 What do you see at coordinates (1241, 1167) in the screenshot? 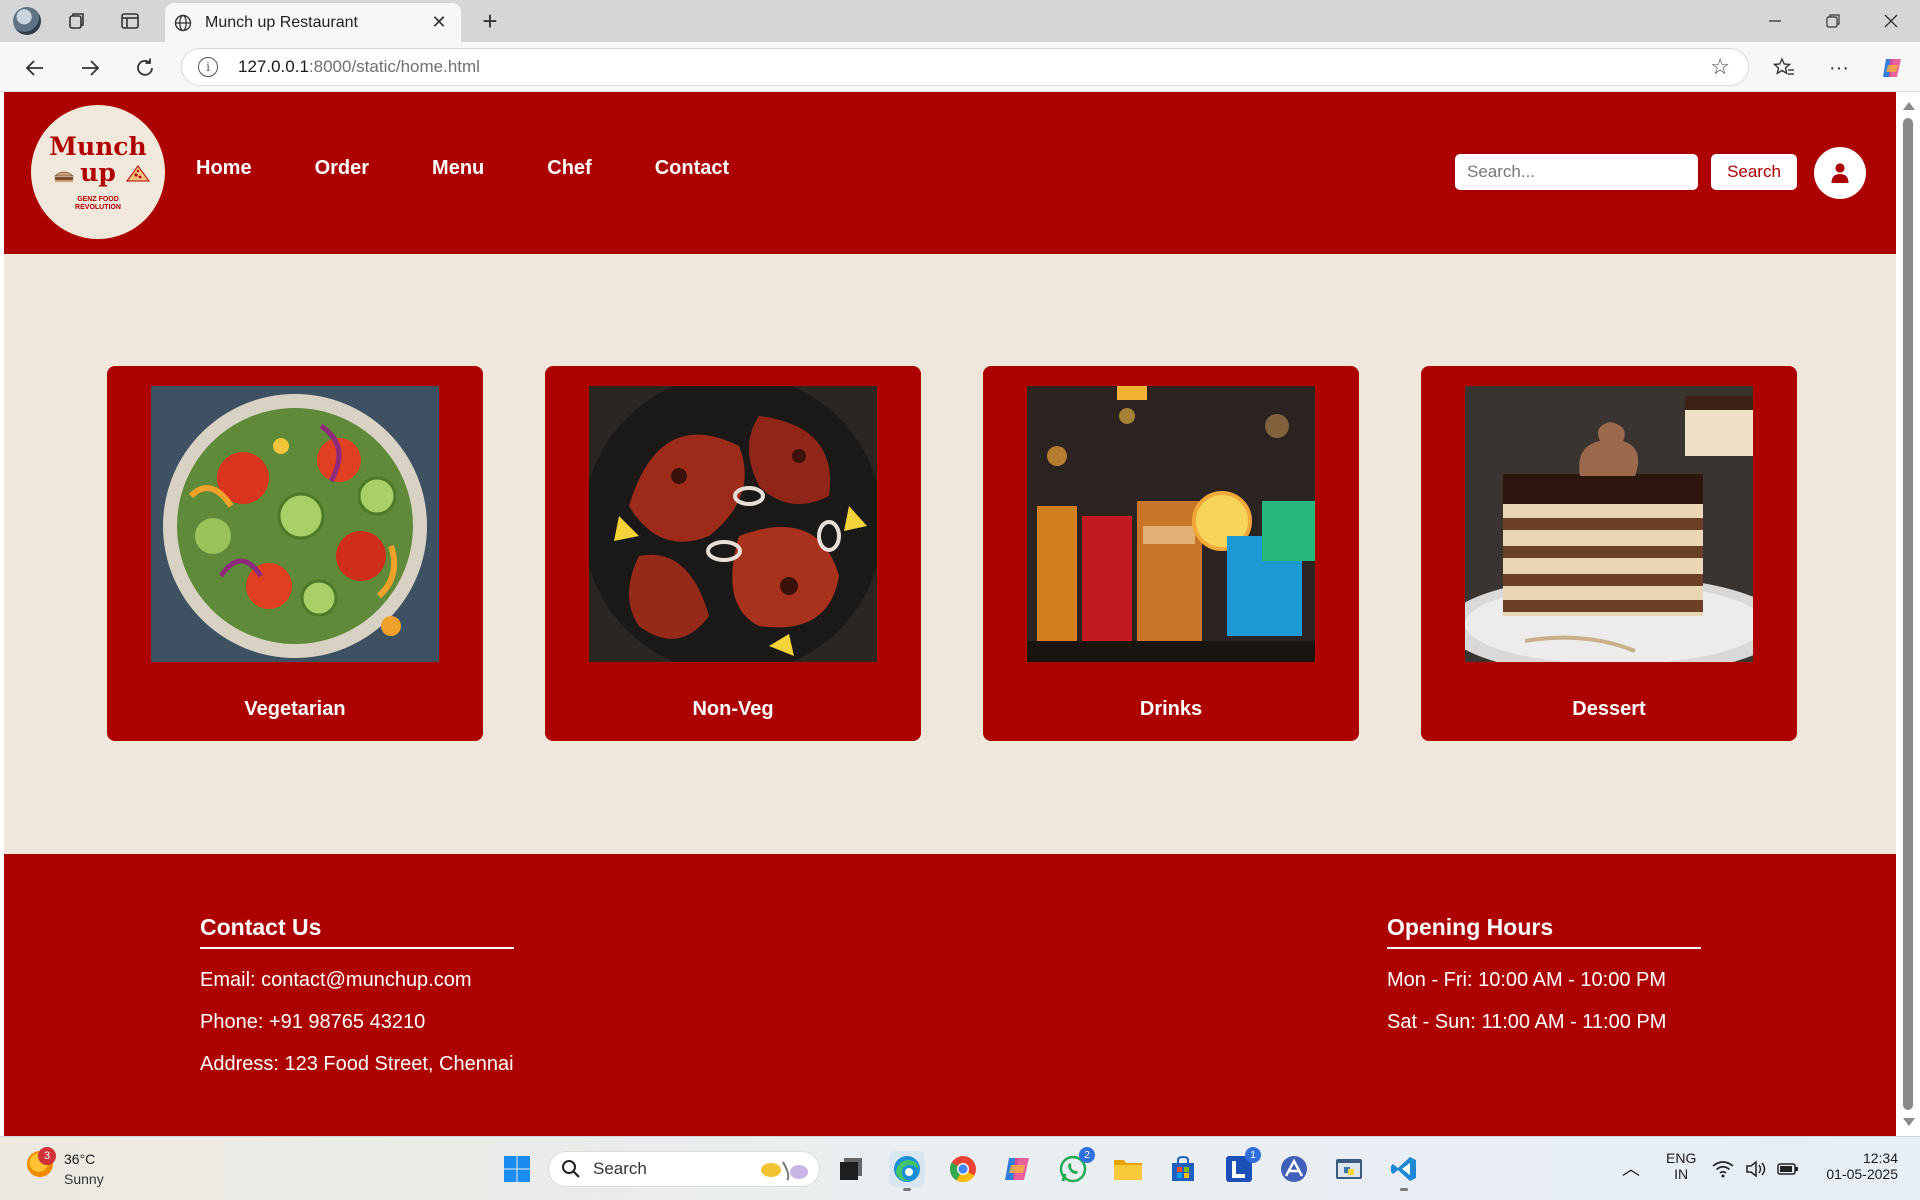
I see `l-app-icon: 1` at bounding box center [1241, 1167].